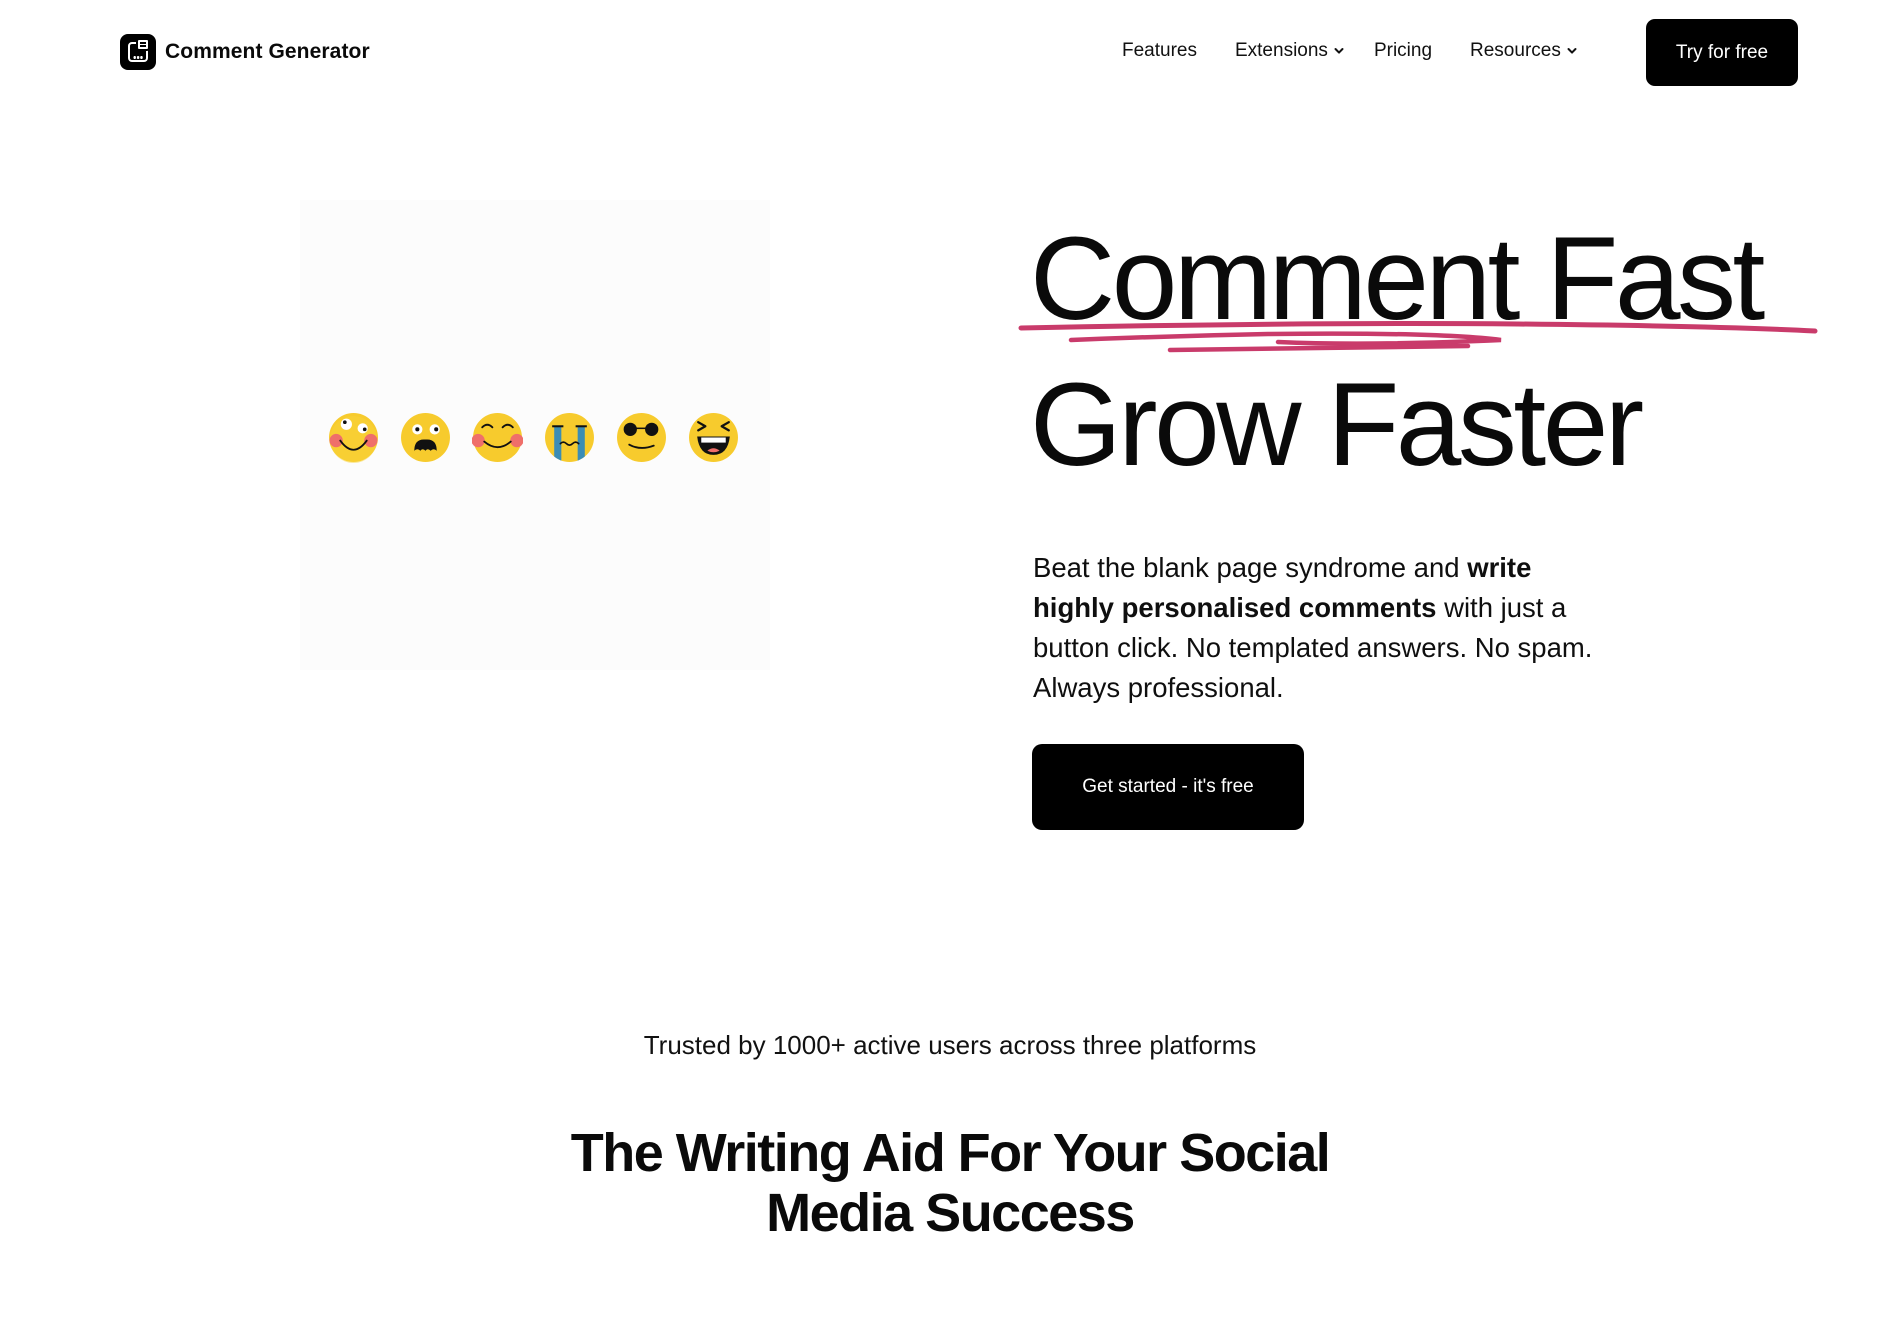 This screenshot has height=1321, width=1900. I want to click on scribble-underline-icon, so click(1418, 337).